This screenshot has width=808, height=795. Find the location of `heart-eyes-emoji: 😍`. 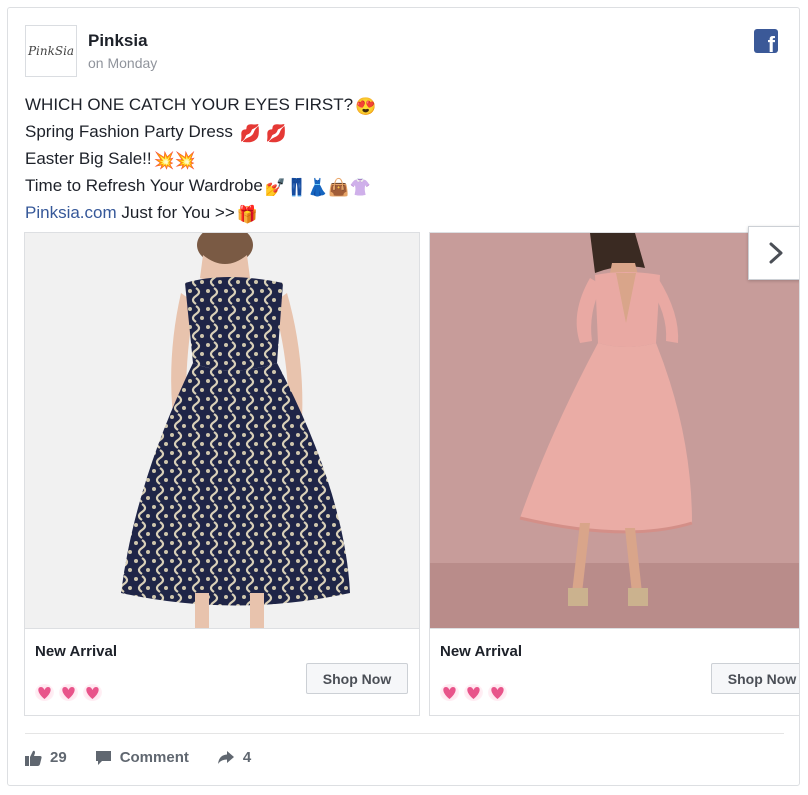

heart-eyes-emoji: 😍 is located at coordinates (366, 106).